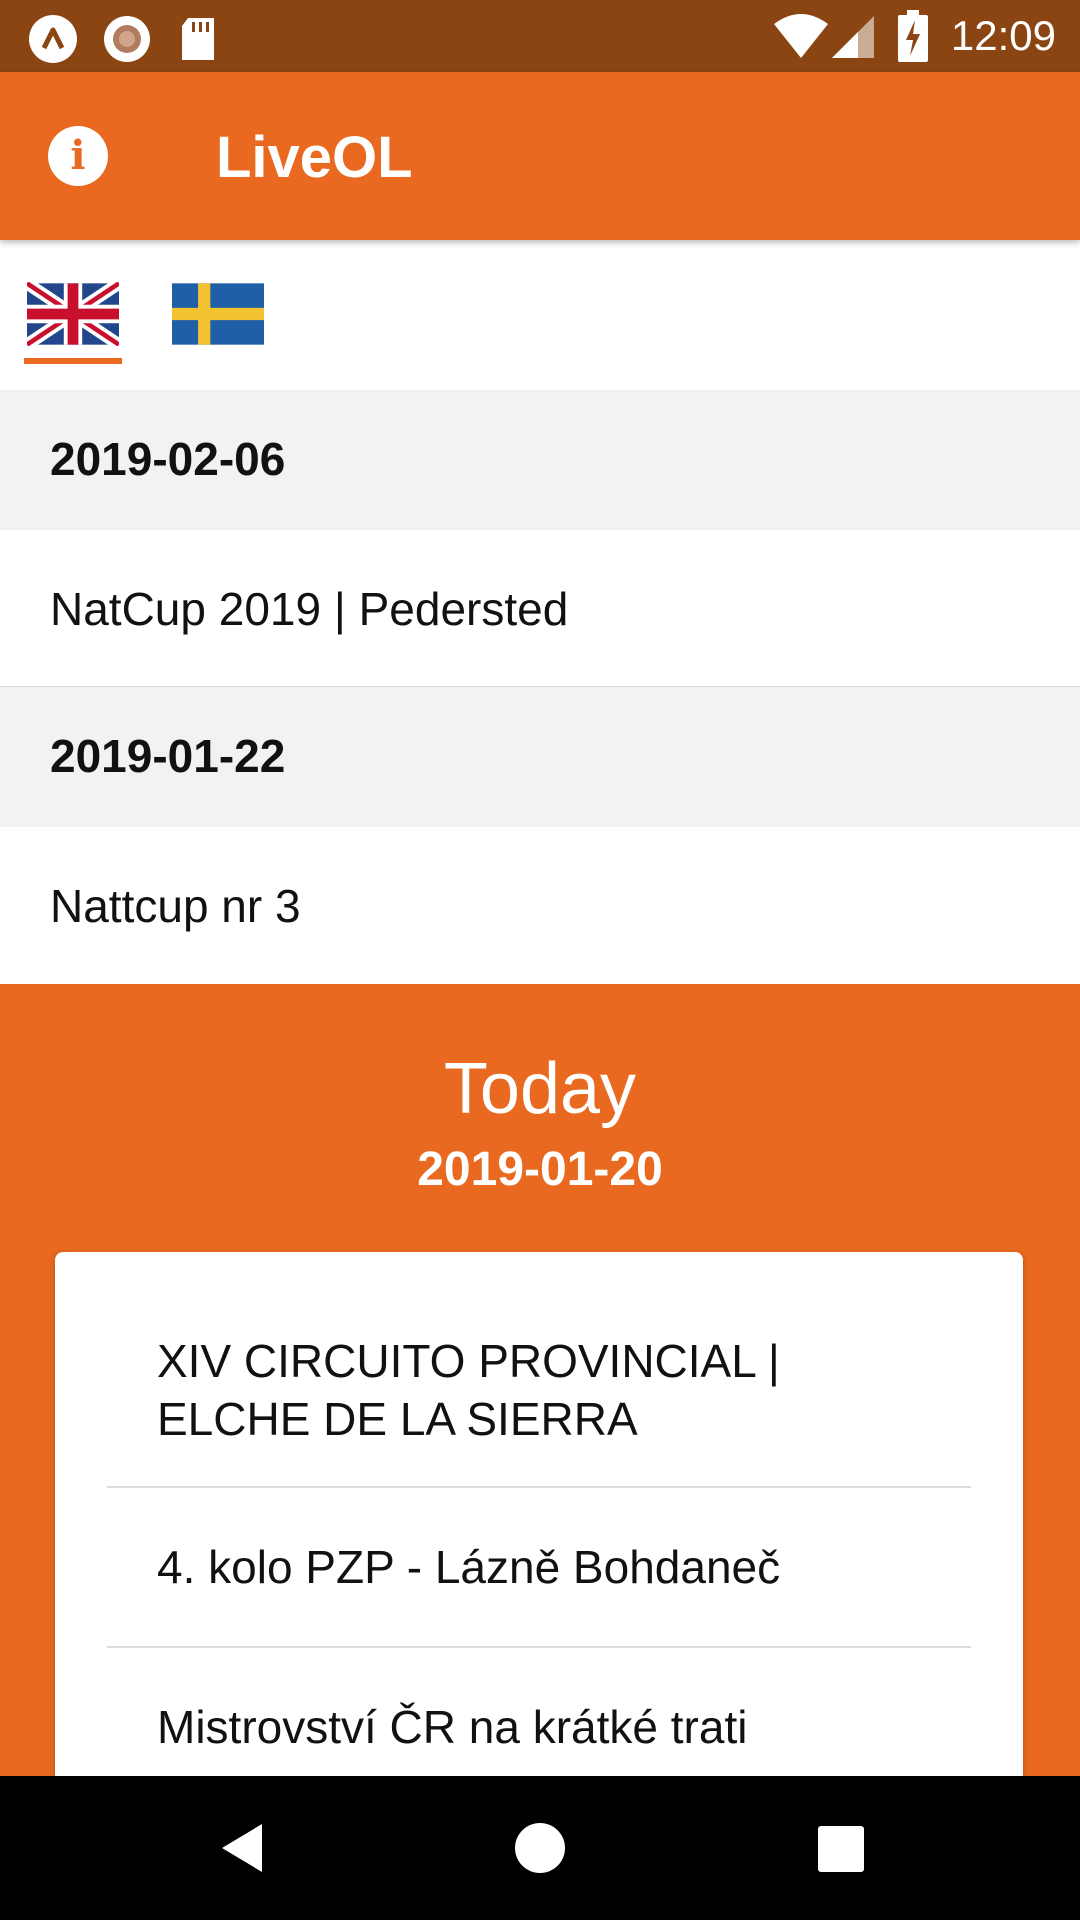  Describe the element at coordinates (78, 156) in the screenshot. I see `info-icon: i` at that location.